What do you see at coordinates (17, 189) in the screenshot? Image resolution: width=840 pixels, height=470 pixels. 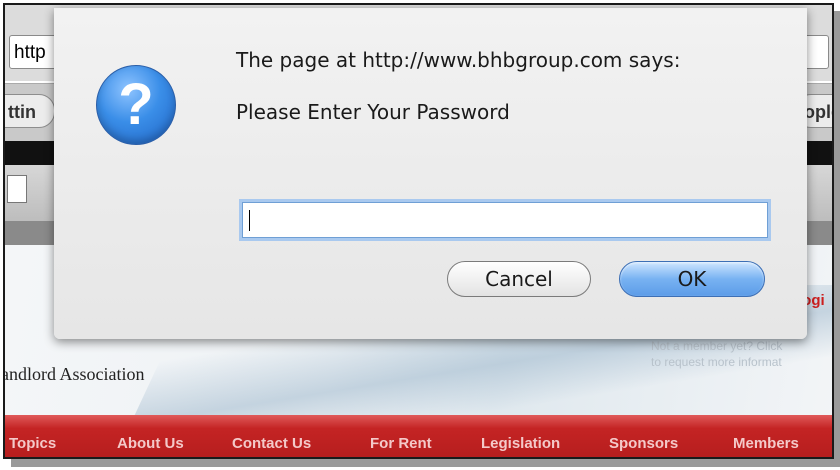 I see `page-icon` at bounding box center [17, 189].